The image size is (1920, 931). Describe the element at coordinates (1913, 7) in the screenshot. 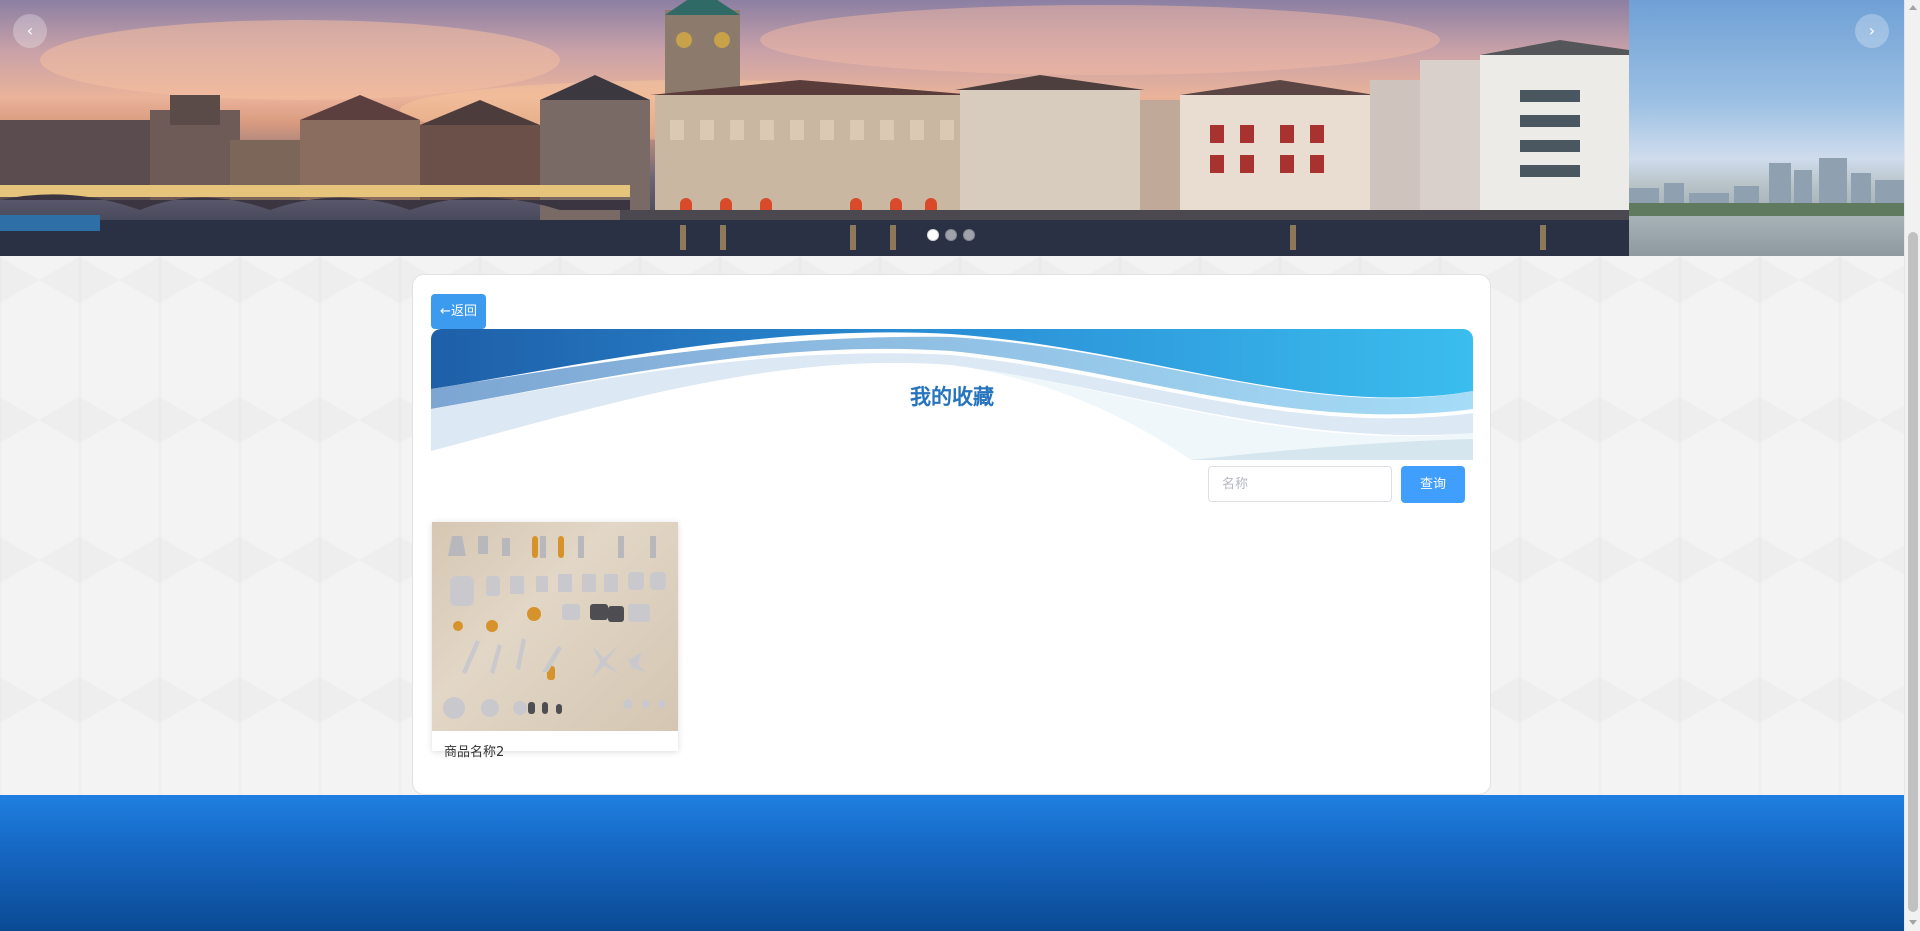

I see `scroll-up-arrow-icon` at that location.